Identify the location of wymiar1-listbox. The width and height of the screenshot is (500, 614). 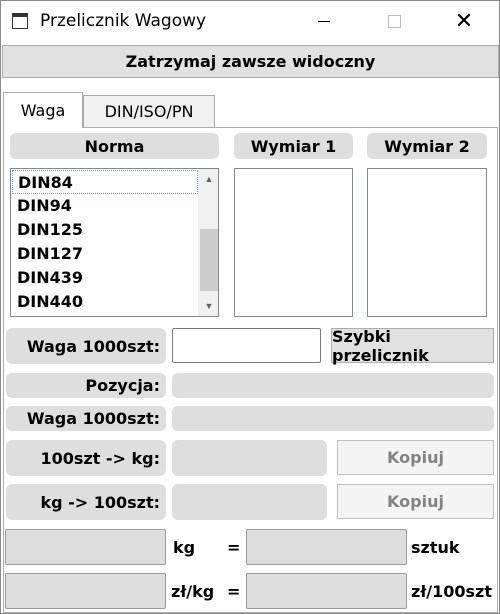
(293, 242).